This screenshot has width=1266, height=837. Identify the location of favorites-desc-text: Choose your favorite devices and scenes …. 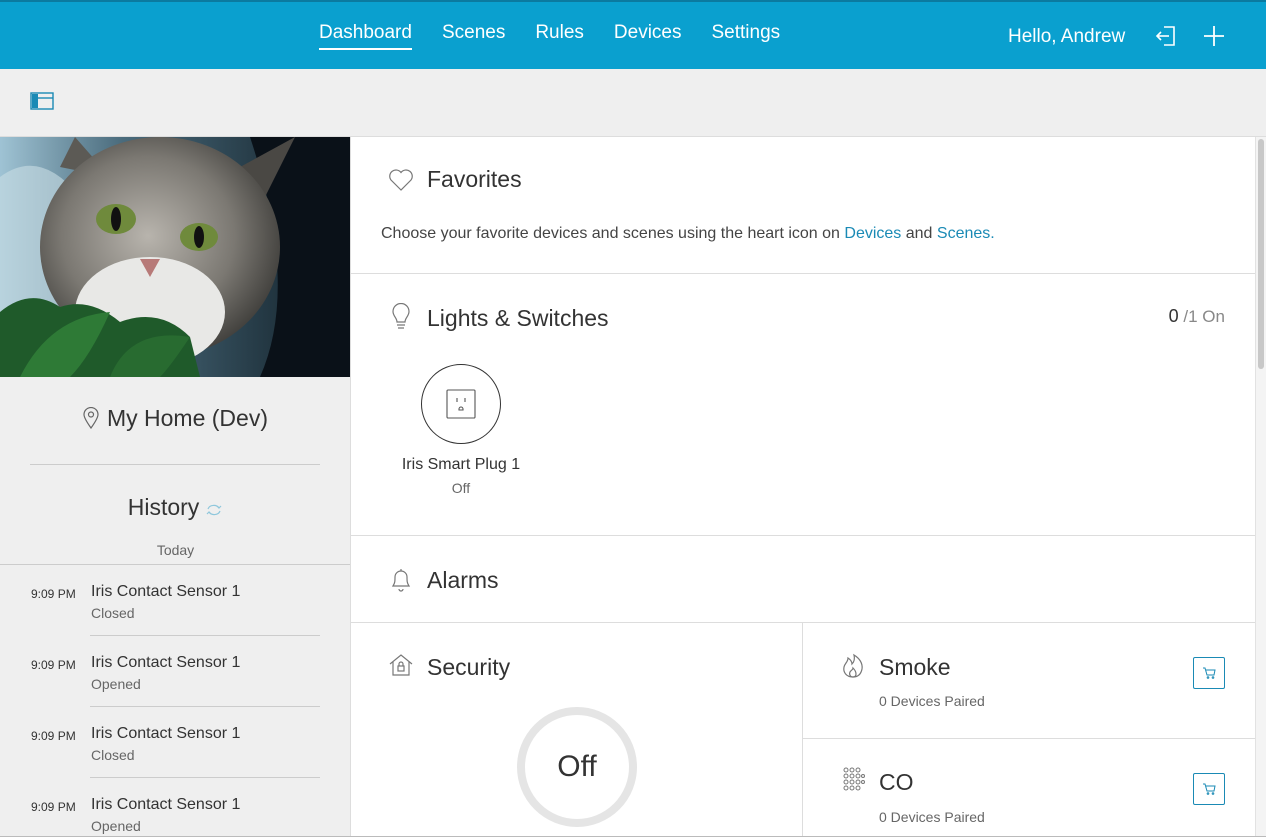
(613, 233).